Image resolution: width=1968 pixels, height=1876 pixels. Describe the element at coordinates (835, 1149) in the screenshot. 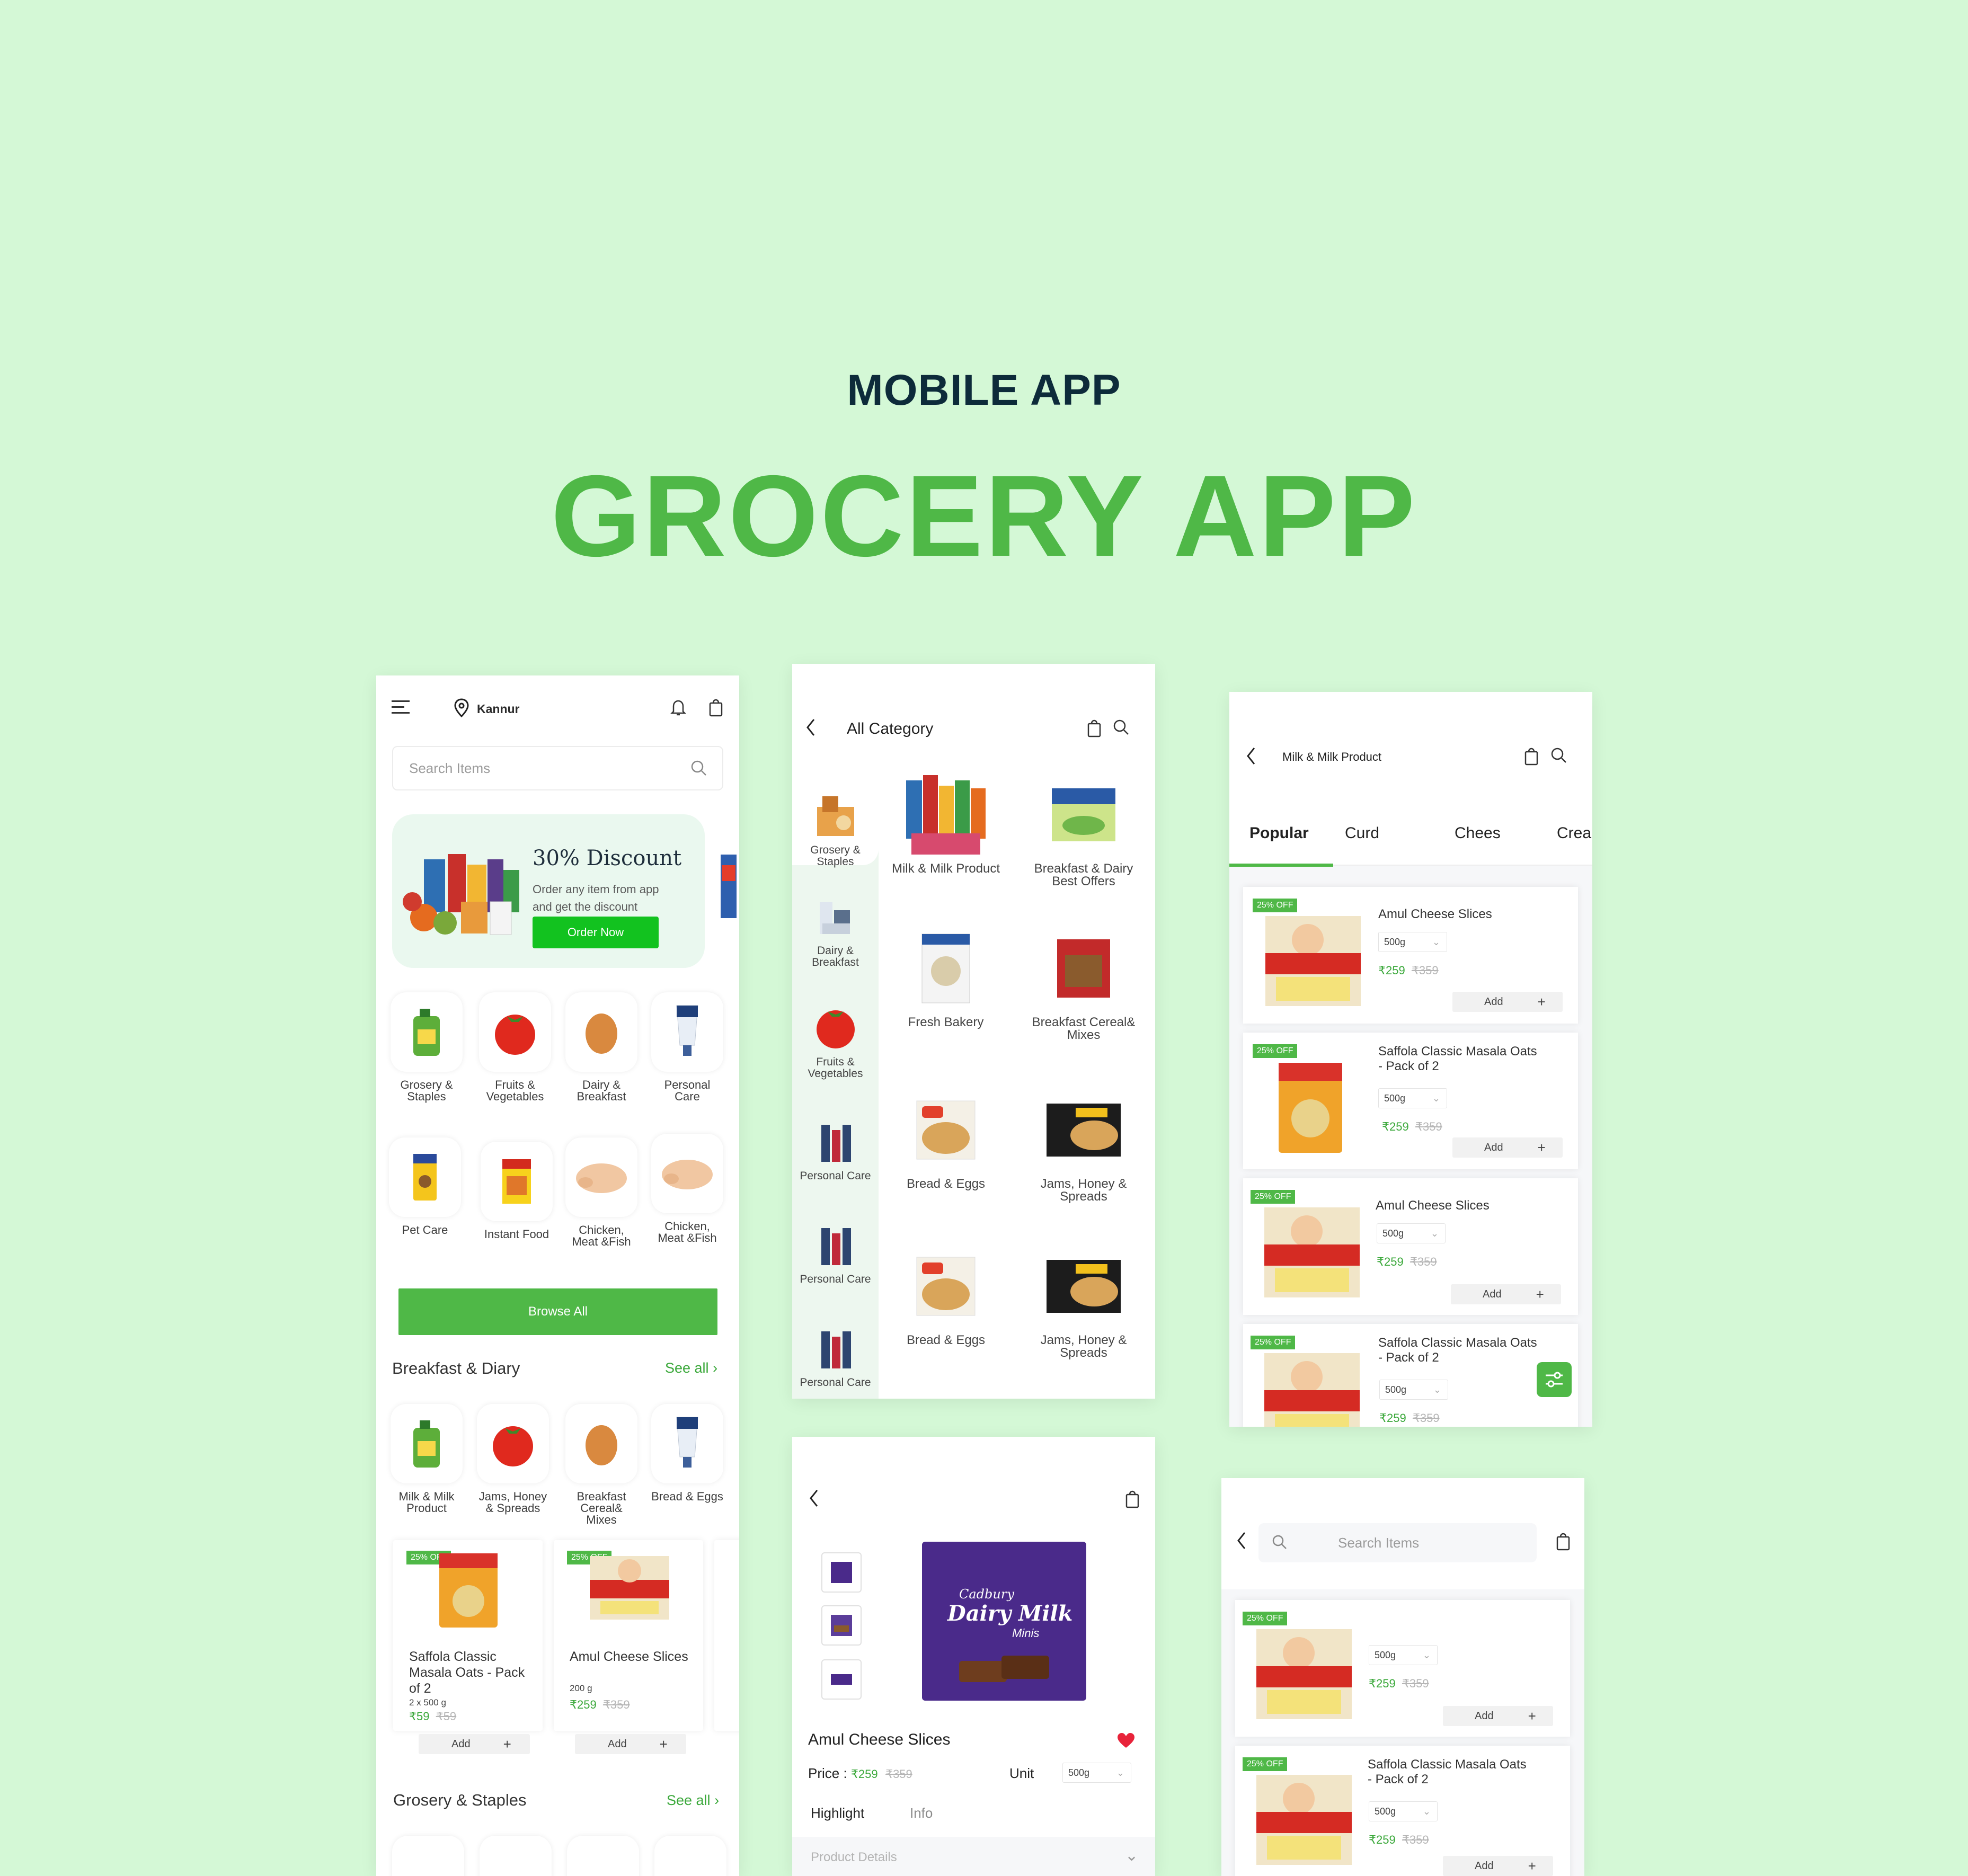

I see `sidebar-item-personal: Personal Care` at that location.